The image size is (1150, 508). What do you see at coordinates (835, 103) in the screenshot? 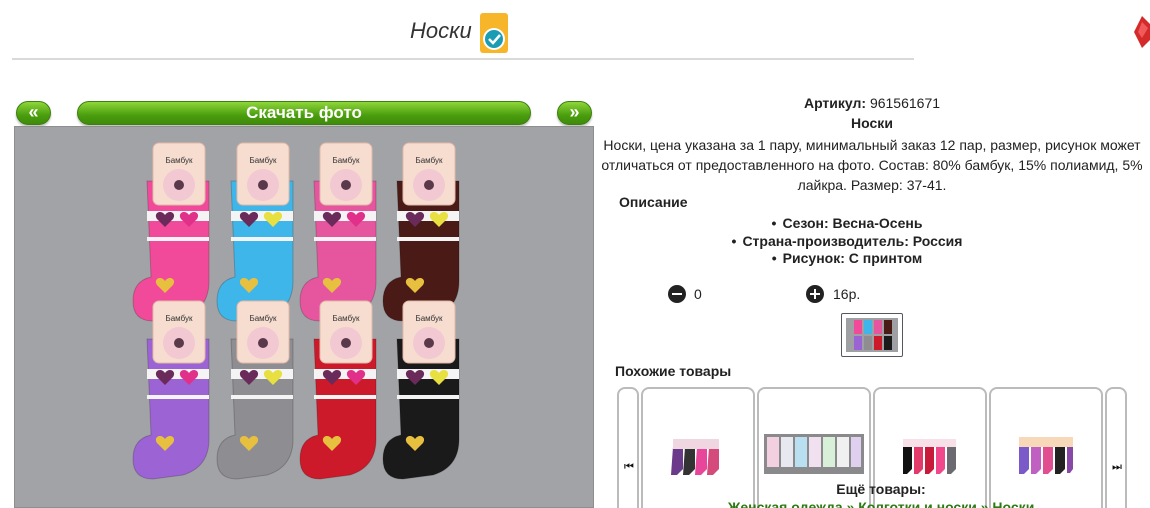
I see `article-label: Артикул:` at bounding box center [835, 103].